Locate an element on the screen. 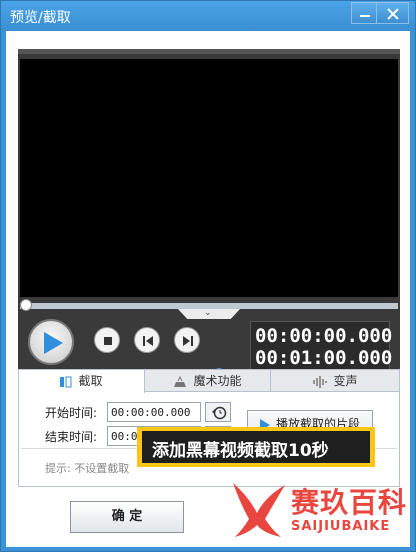 The height and width of the screenshot is (552, 416). watermark-en-text: SAIJIUBAIKE is located at coordinates (341, 526).